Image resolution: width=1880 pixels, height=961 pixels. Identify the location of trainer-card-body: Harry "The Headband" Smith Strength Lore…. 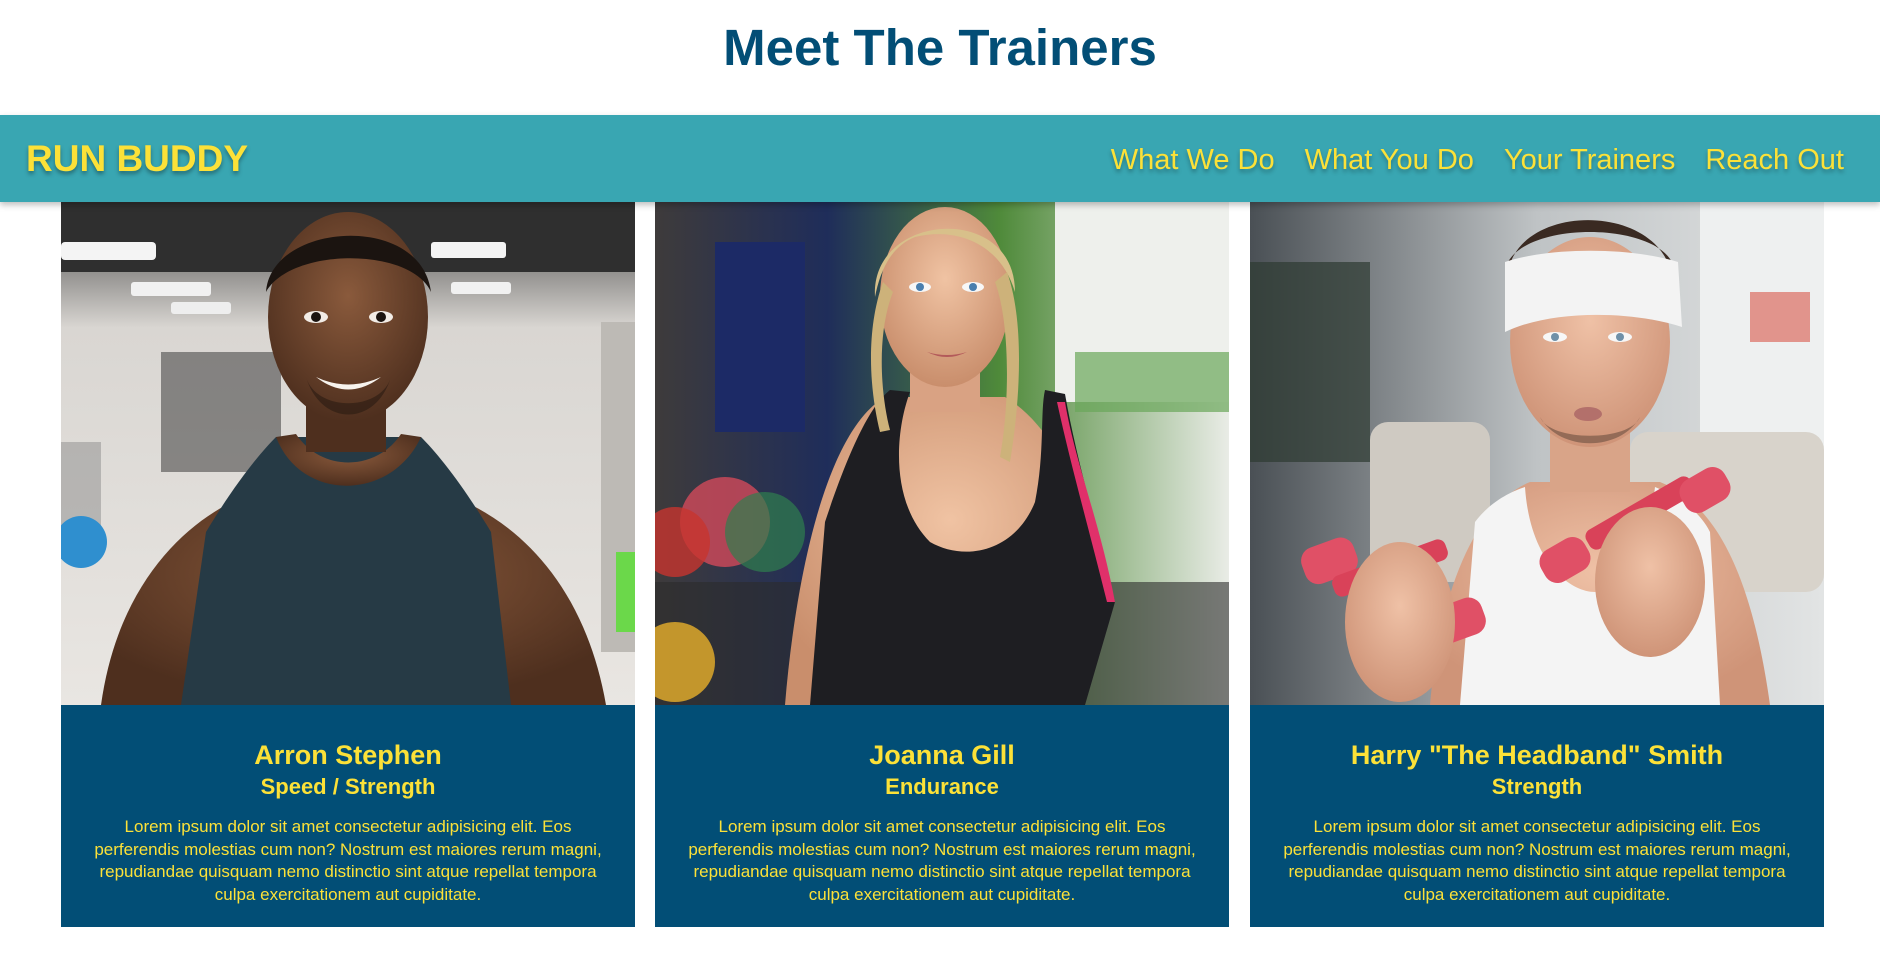
(1537, 816).